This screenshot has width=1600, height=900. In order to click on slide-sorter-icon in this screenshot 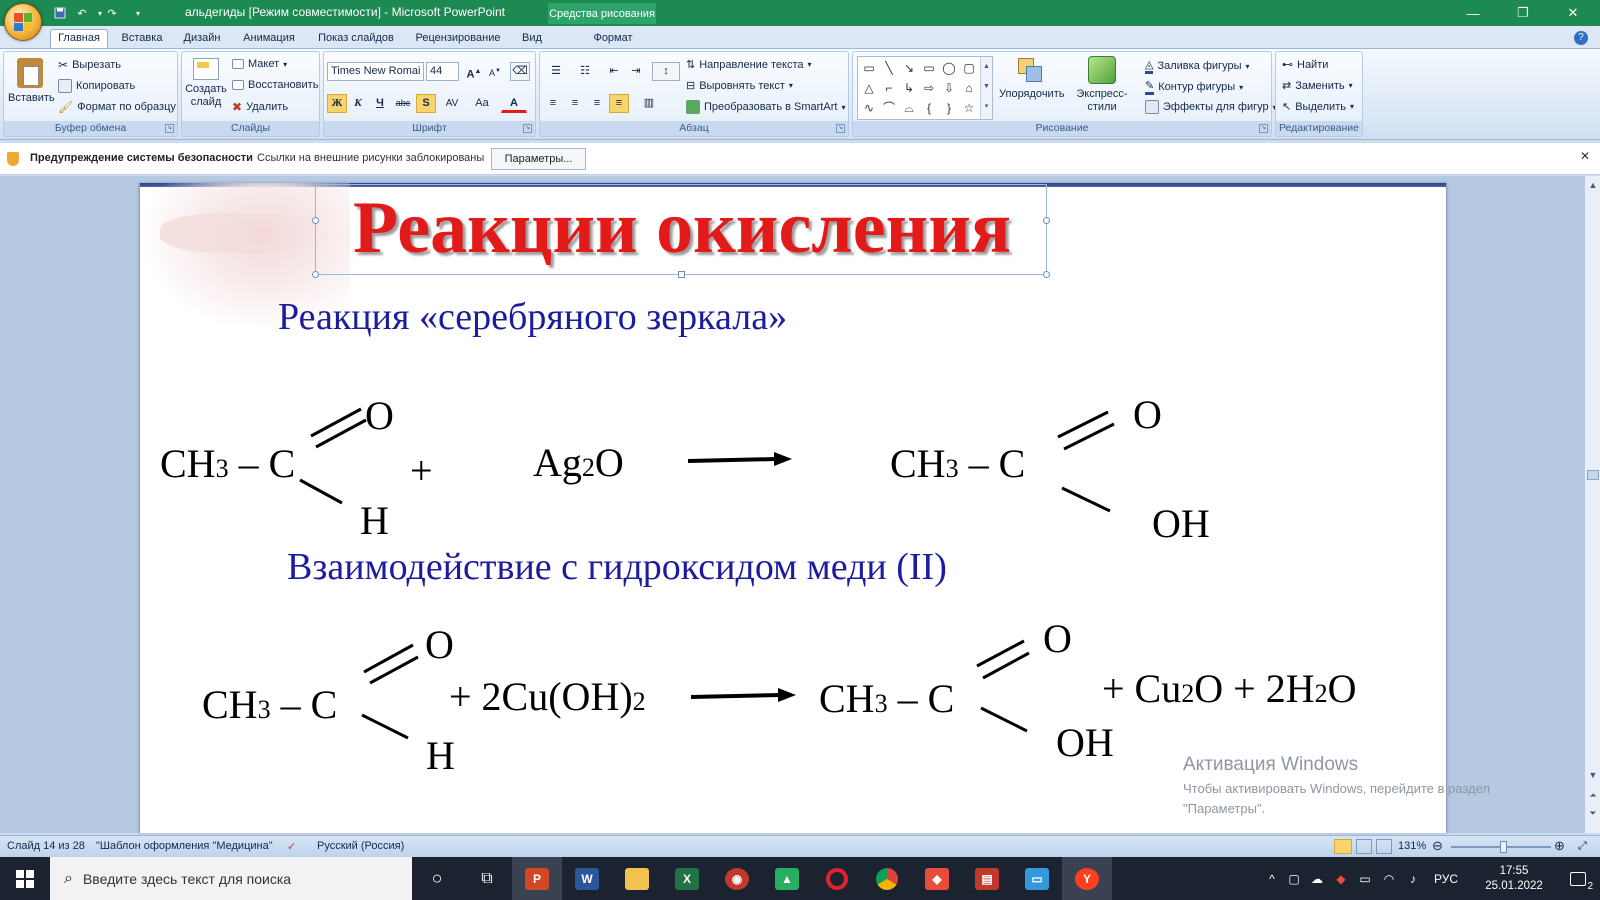, I will do `click(1364, 846)`.